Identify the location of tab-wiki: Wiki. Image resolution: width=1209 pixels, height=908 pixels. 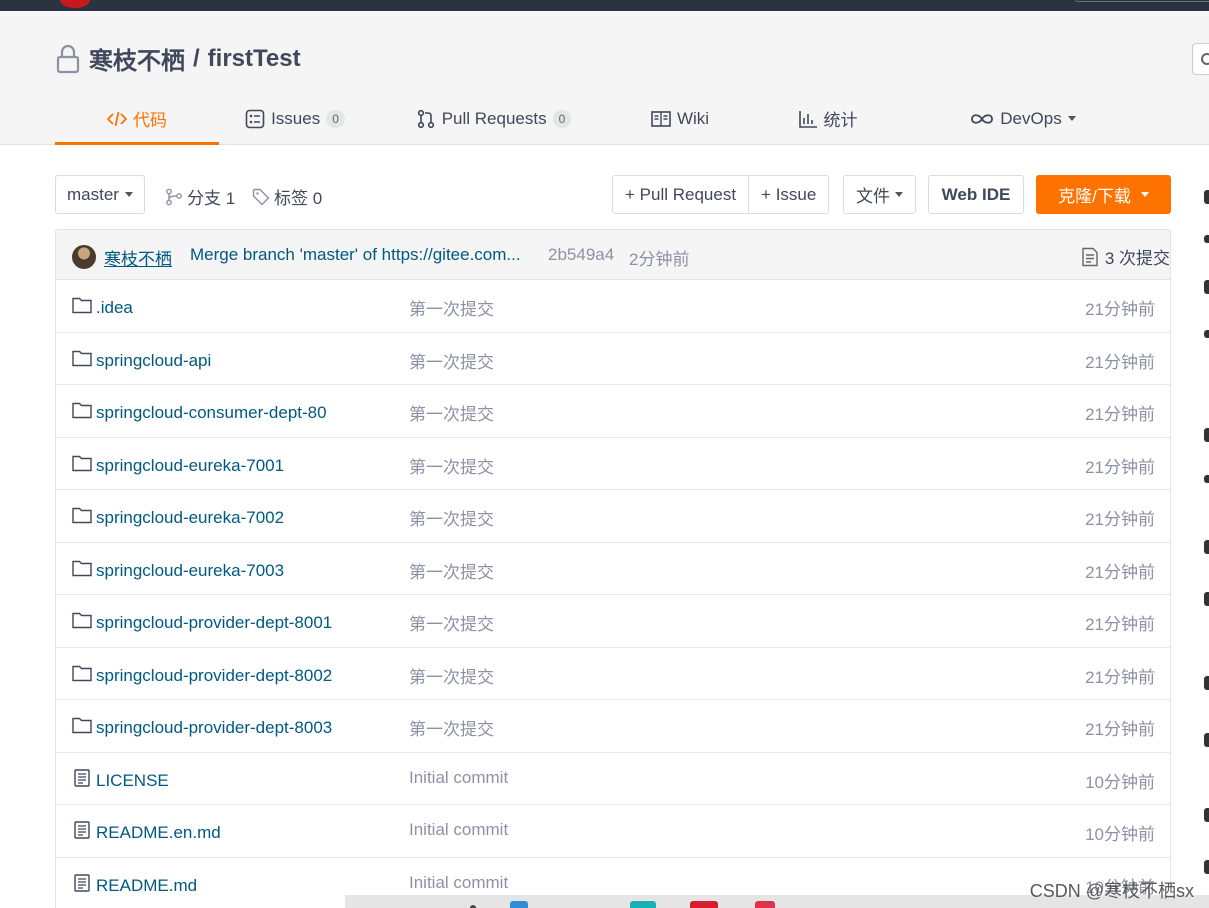
(680, 118).